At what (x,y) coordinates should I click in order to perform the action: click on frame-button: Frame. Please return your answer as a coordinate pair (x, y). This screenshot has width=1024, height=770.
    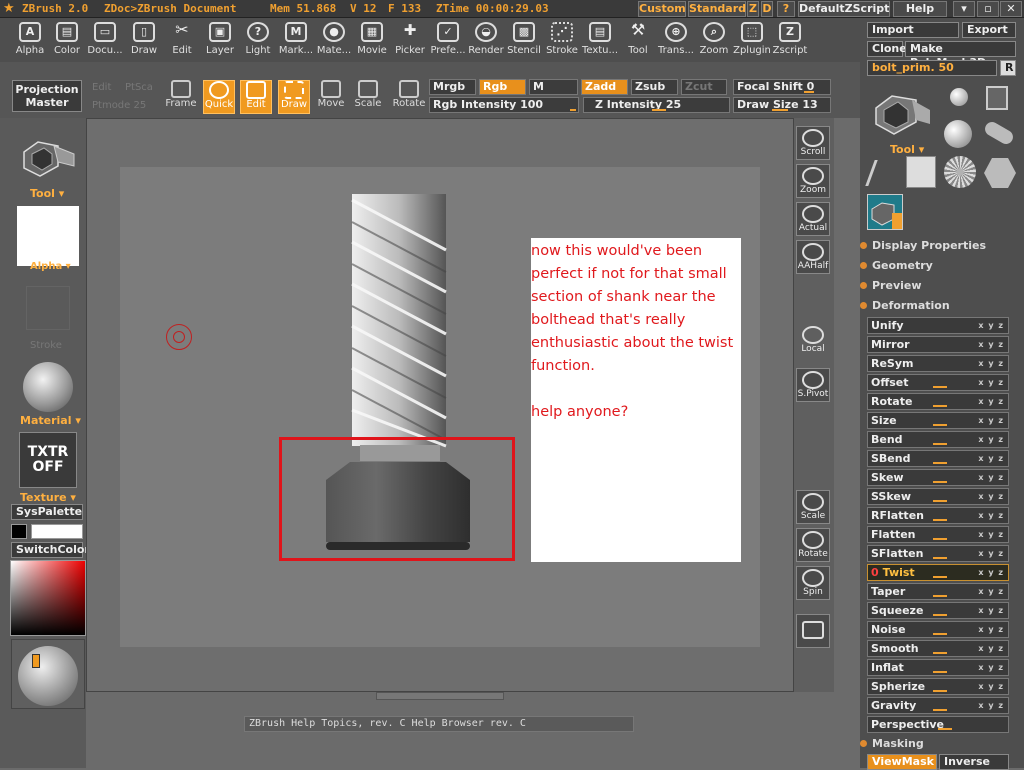
    Looking at the image, I should click on (181, 97).